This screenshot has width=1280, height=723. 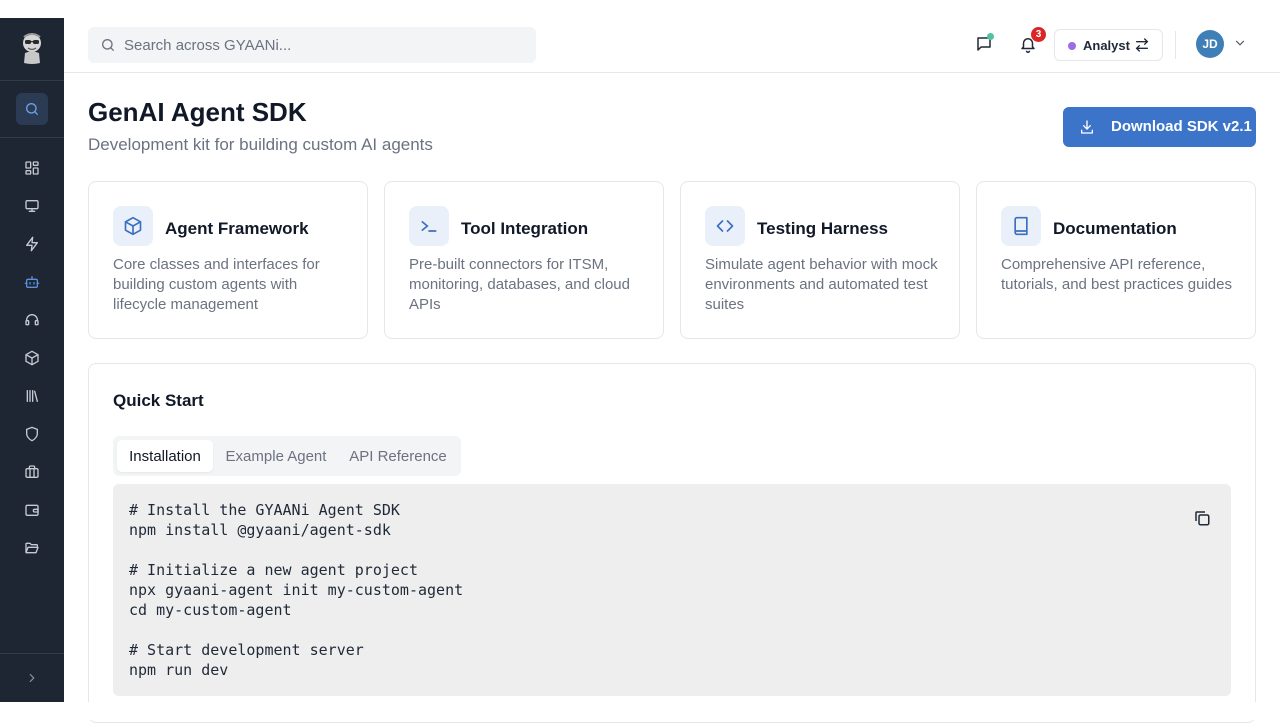 I want to click on library-icon, so click(x=32, y=396).